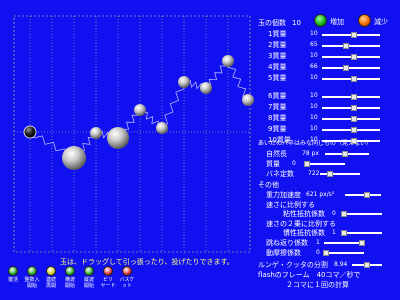 The height and width of the screenshot is (300, 400). Describe the element at coordinates (32, 283) in the screenshot. I see `button-caption: 整数入 開始` at that location.